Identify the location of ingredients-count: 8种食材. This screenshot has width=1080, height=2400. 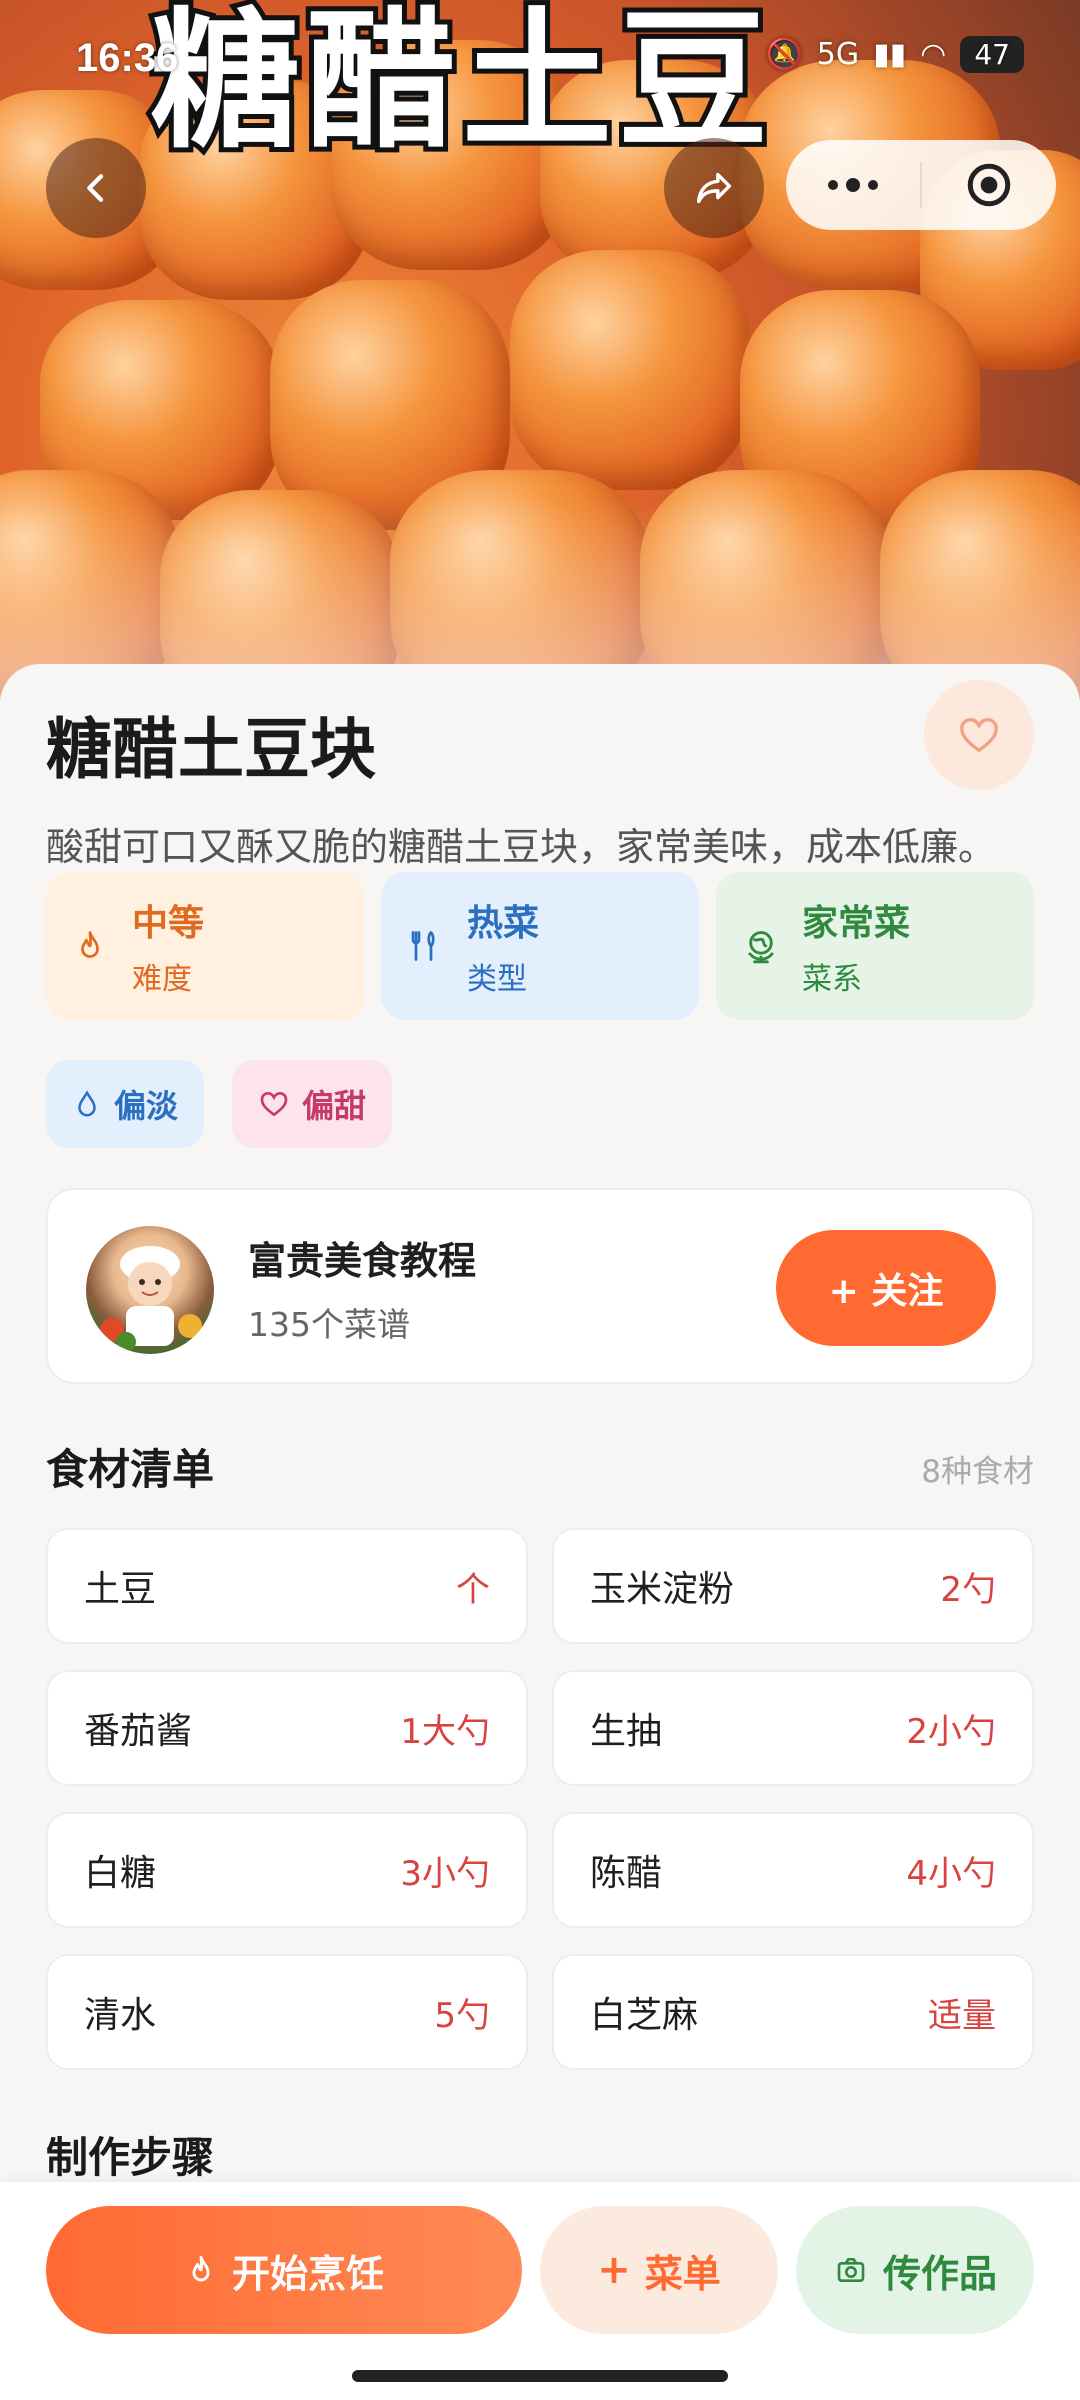
(977, 1472).